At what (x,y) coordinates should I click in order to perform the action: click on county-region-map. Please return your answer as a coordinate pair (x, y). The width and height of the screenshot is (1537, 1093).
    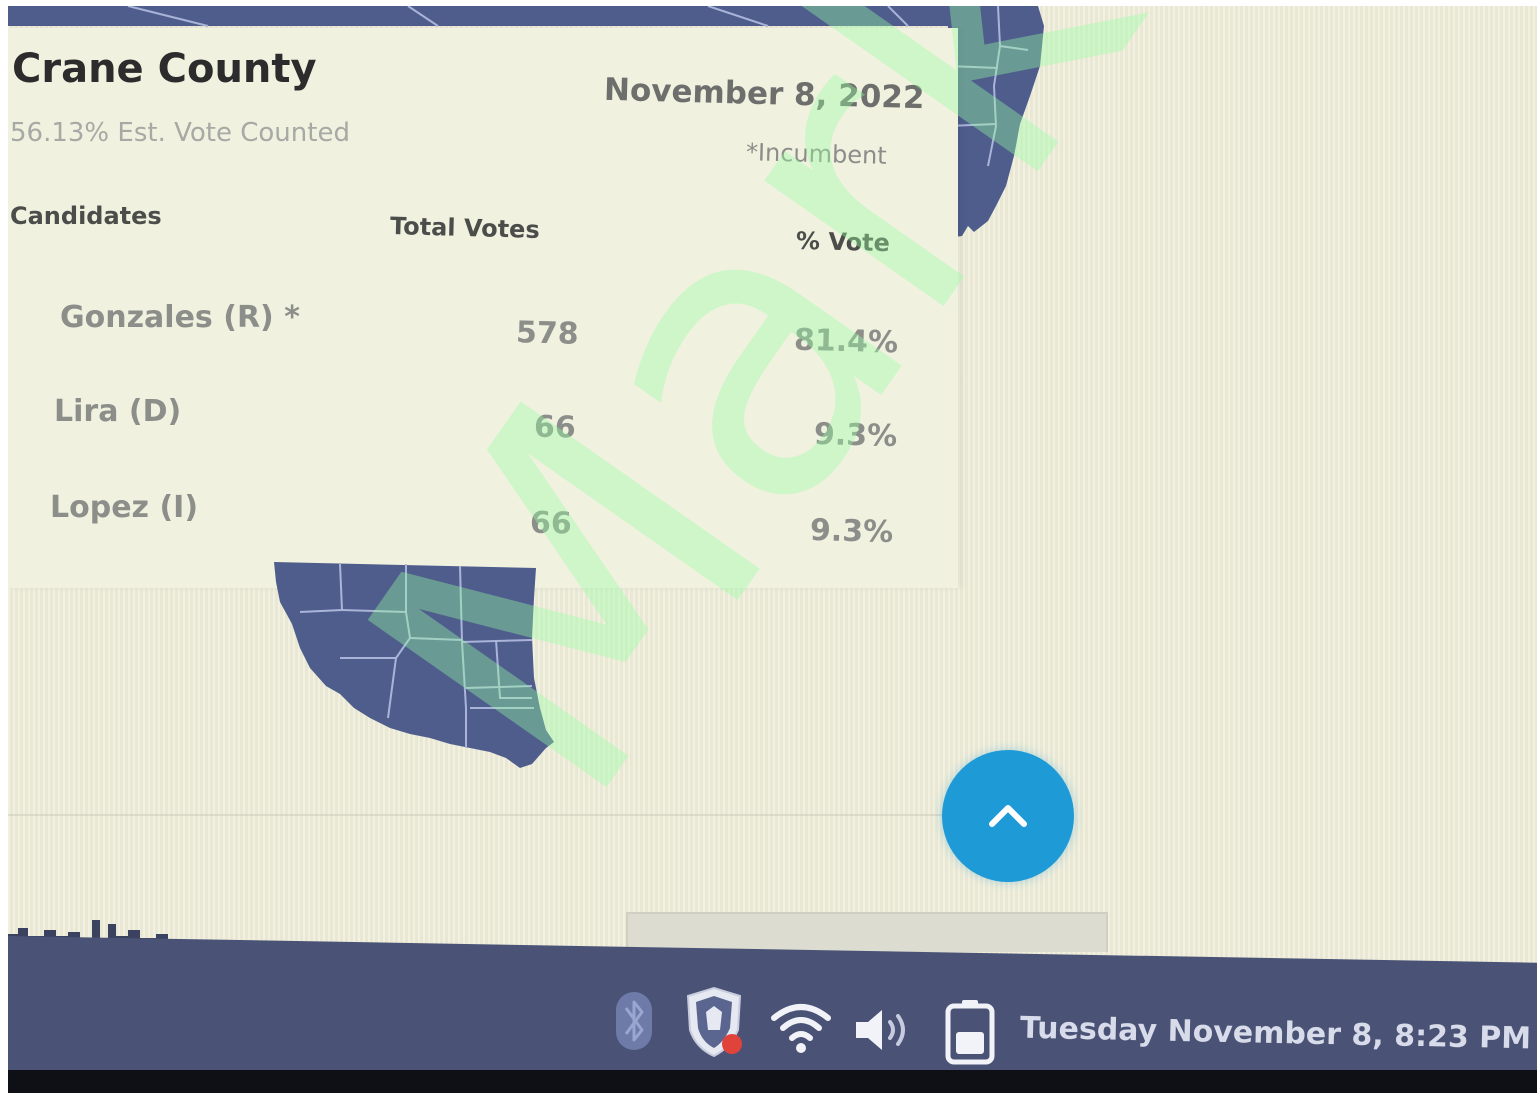
    Looking at the image, I should click on (420, 665).